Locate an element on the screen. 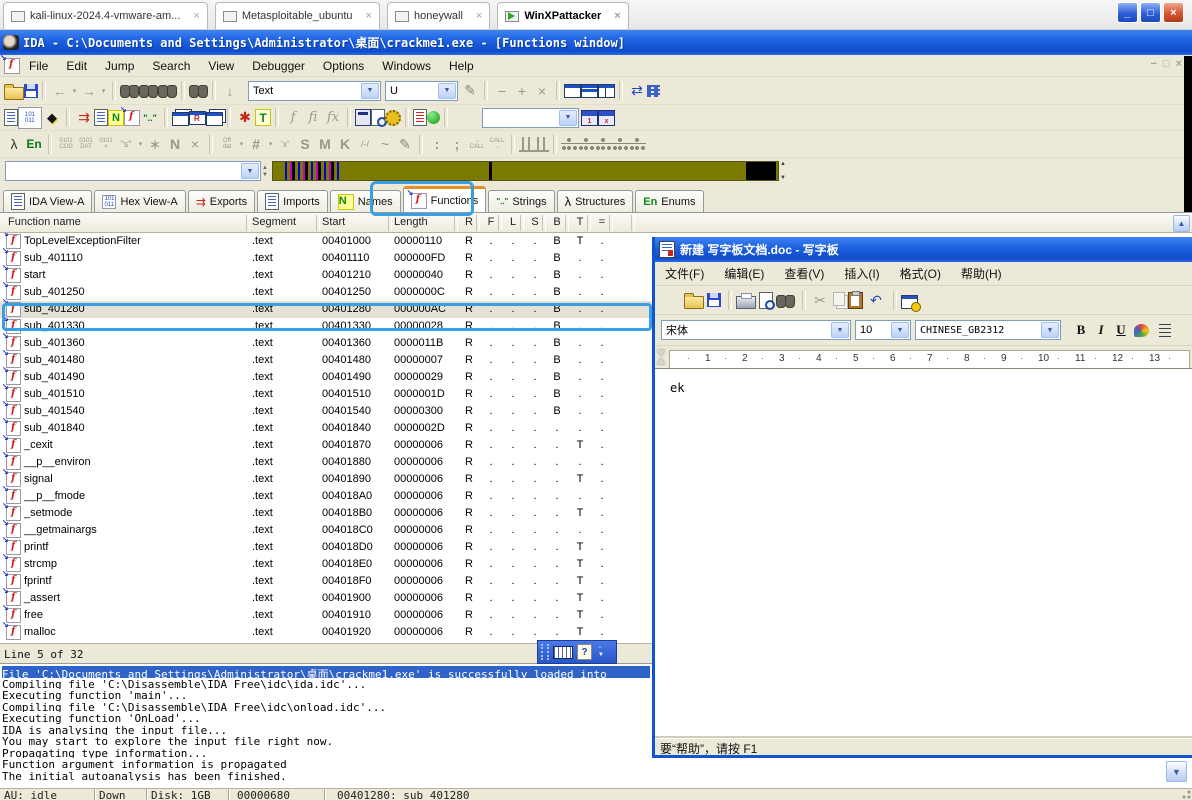  restore-button: □ is located at coordinates (1150, 12).